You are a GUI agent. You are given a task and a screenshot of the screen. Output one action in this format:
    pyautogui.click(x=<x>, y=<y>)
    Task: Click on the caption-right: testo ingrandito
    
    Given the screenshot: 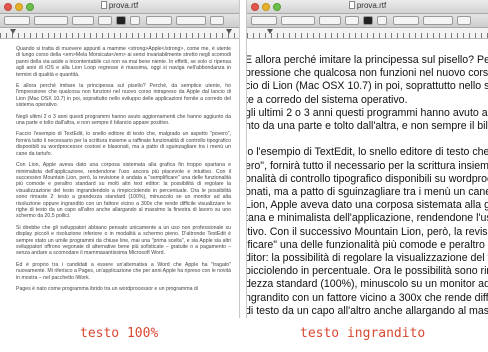 What is the action you would take?
    pyautogui.click(x=363, y=333)
    